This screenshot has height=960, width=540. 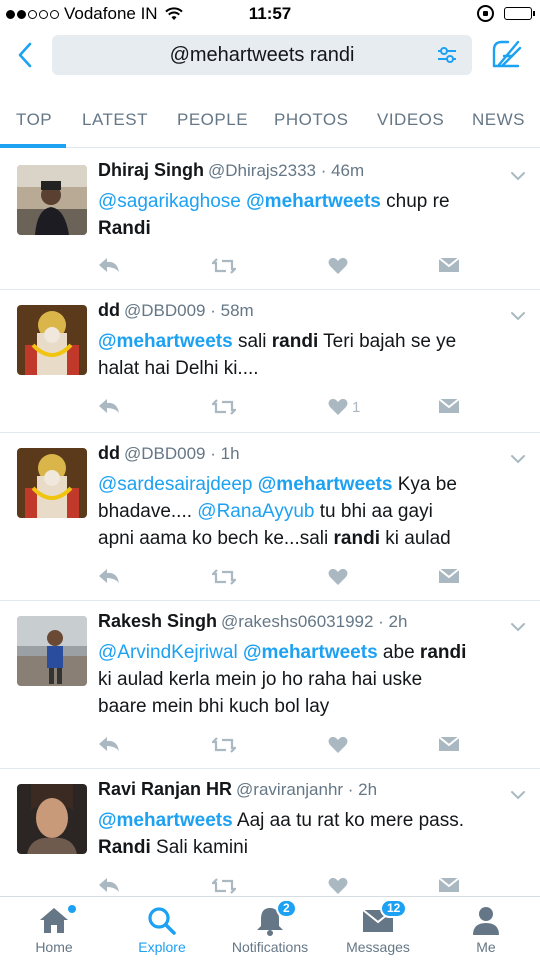 I want to click on tweet-author-handle: @Dhirajs2333, so click(x=262, y=170).